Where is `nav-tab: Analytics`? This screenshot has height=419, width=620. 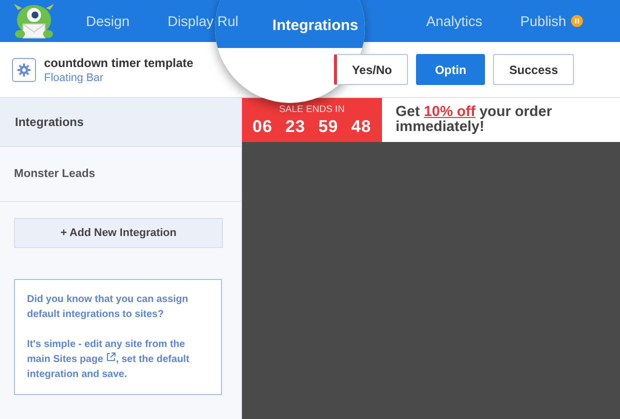
nav-tab: Analytics is located at coordinates (454, 21).